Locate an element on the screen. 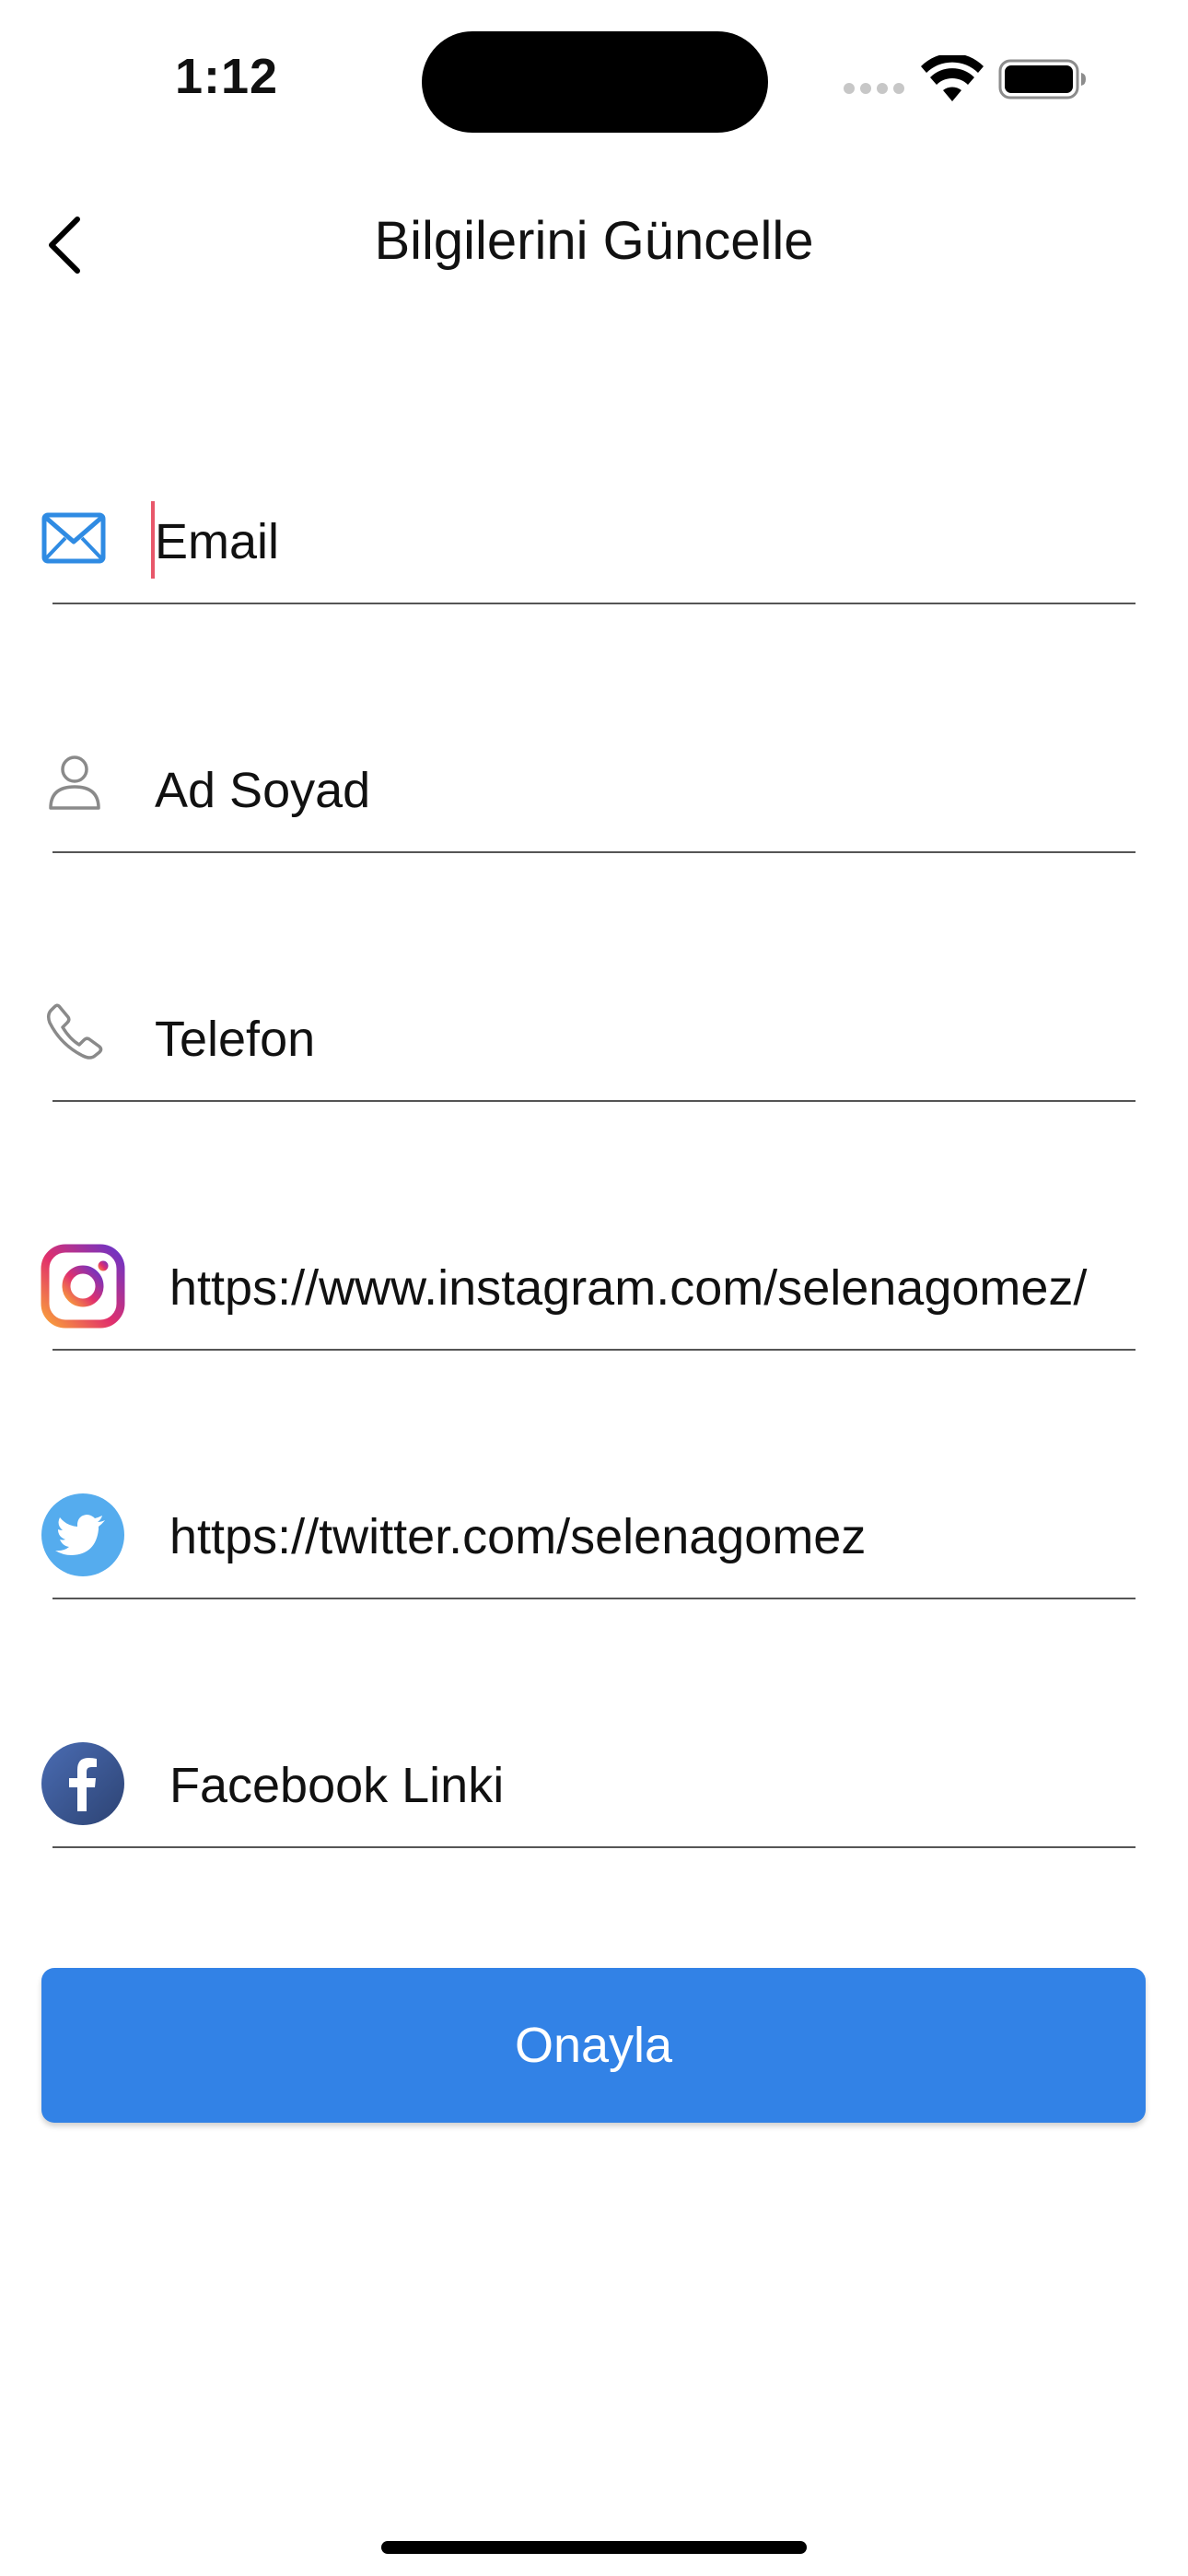 This screenshot has width=1188, height=2576. mail-icon is located at coordinates (74, 538).